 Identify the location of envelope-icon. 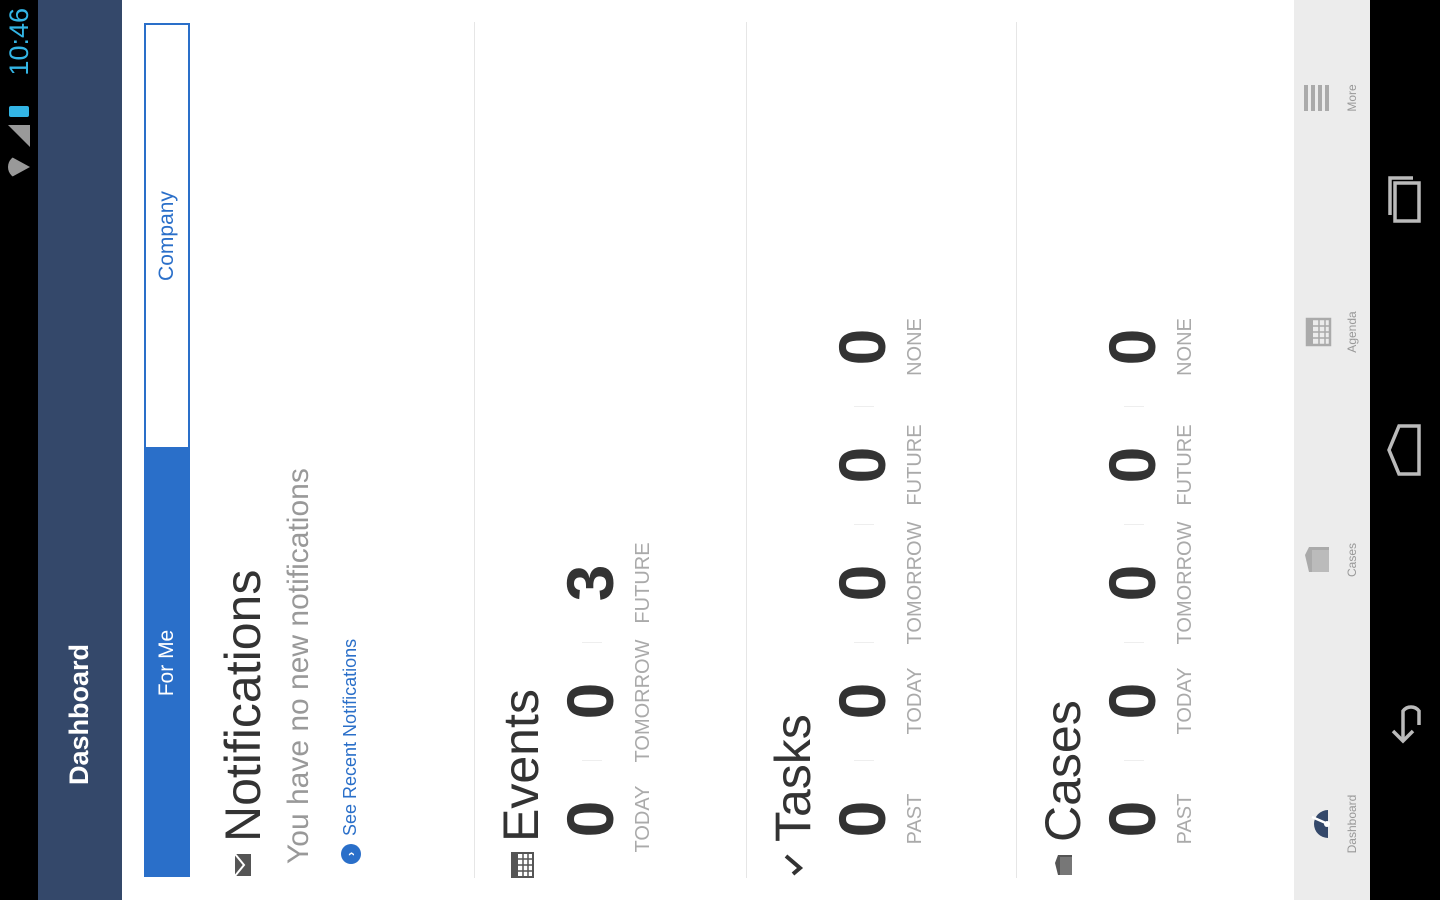
(243, 865).